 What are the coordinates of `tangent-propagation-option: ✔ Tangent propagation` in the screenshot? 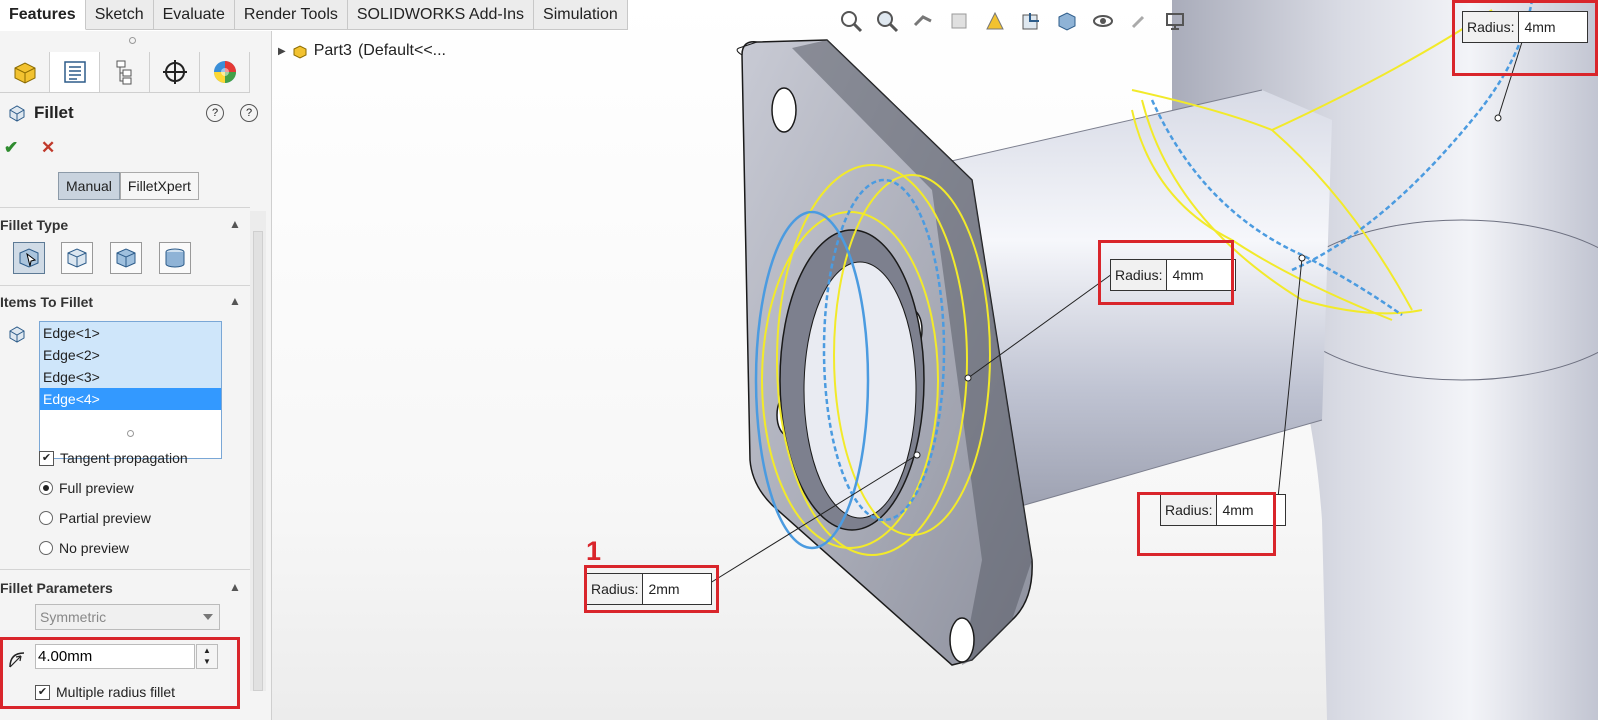 It's located at (113, 458).